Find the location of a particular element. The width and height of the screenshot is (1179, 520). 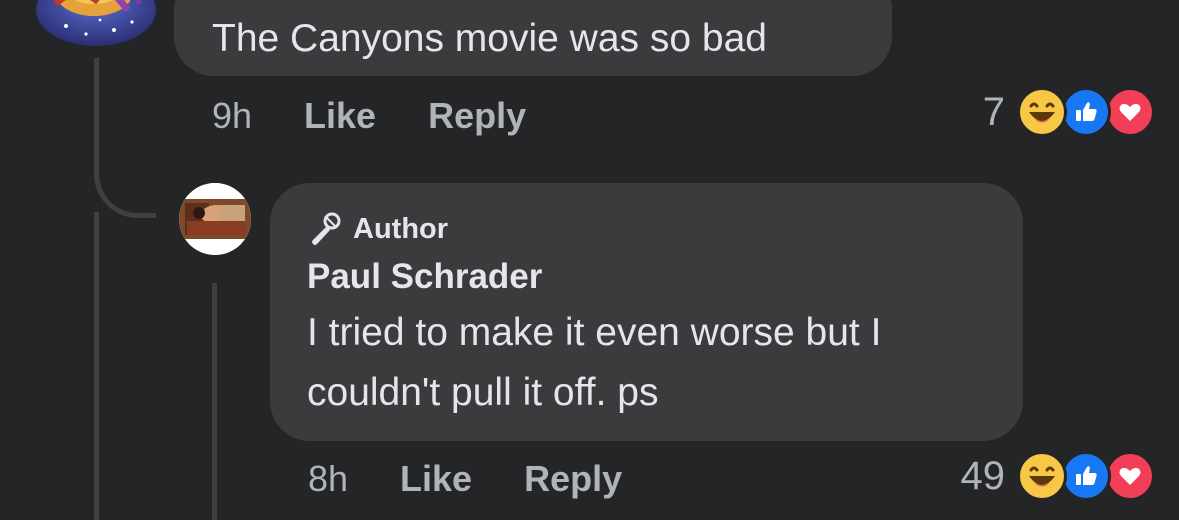

reaction-summary: 7 is located at coordinates (1069, 112).